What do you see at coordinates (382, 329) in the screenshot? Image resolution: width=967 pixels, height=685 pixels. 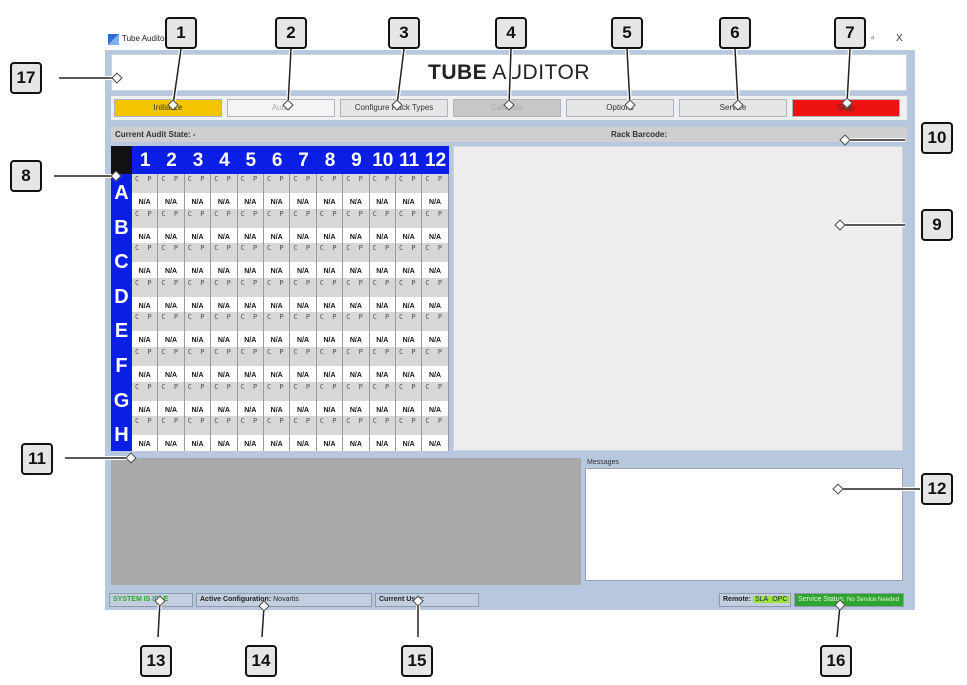 I see `well-E10: C P N/A` at bounding box center [382, 329].